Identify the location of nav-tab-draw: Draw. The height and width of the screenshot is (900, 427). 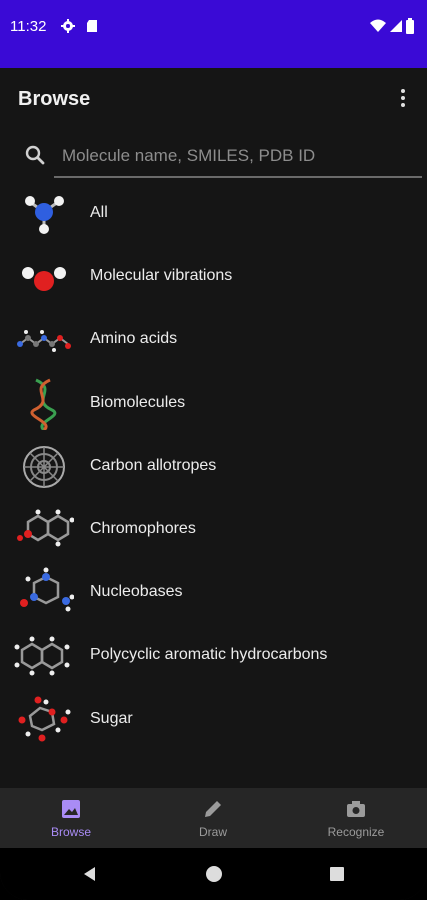
(213, 818).